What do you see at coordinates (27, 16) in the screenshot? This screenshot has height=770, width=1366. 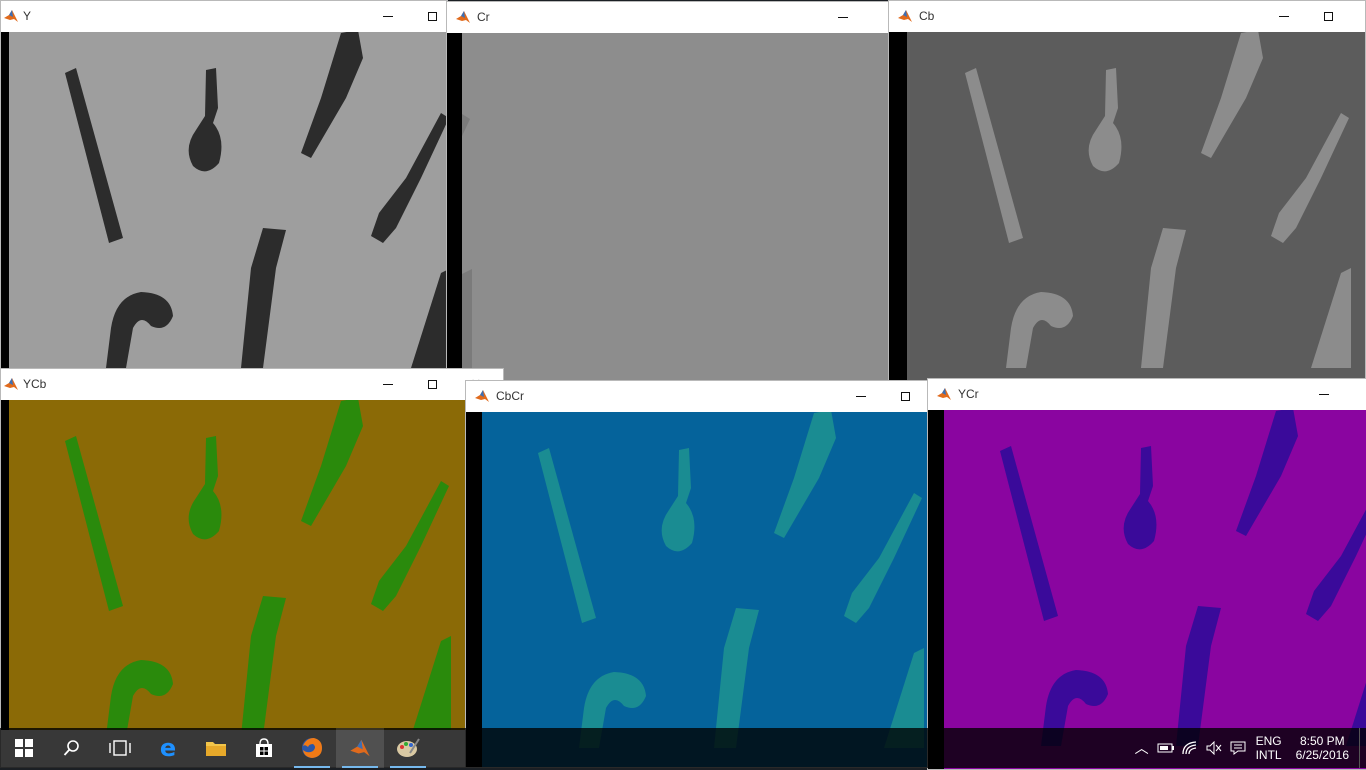 I see `window-title: Y` at bounding box center [27, 16].